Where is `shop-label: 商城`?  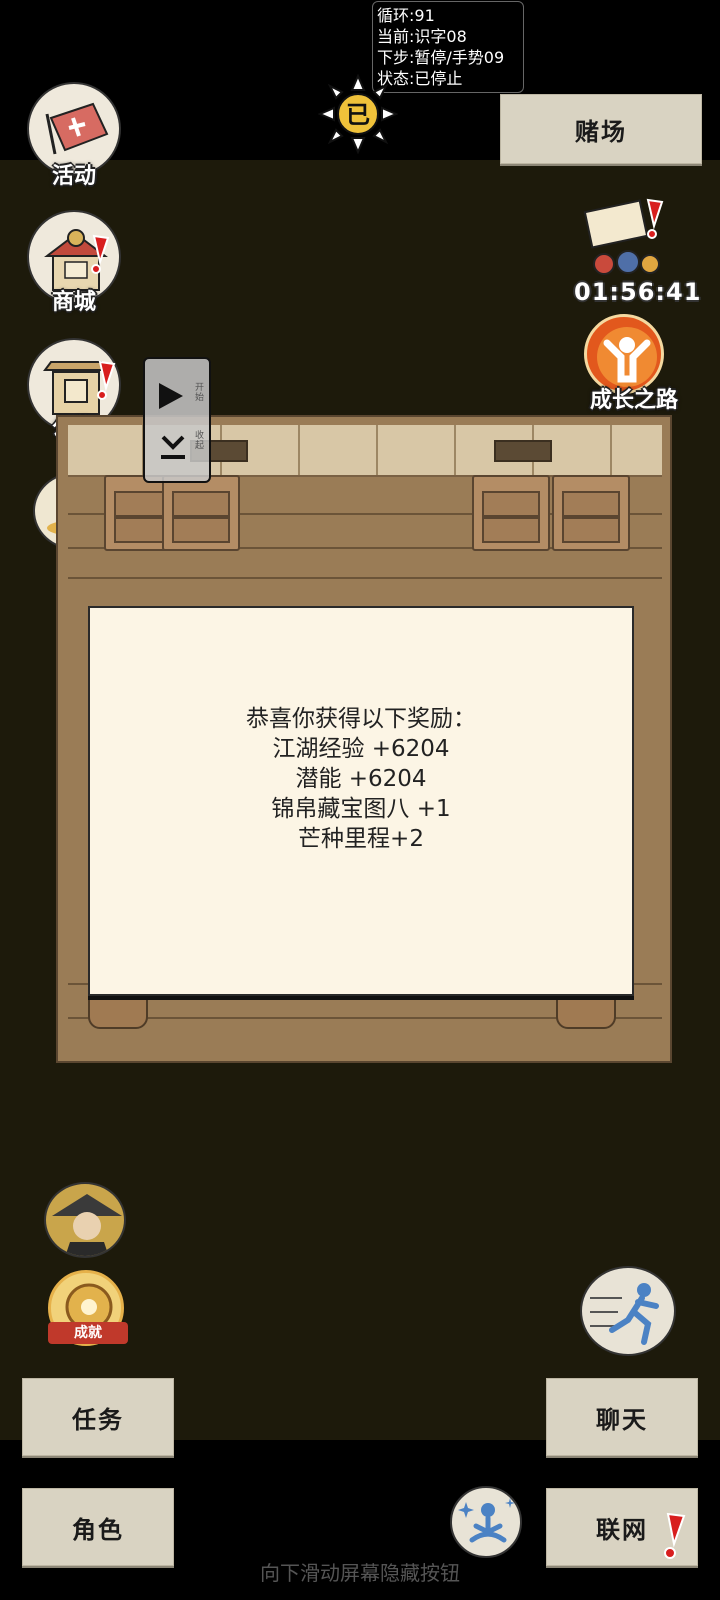 shop-label: 商城 is located at coordinates (74, 300).